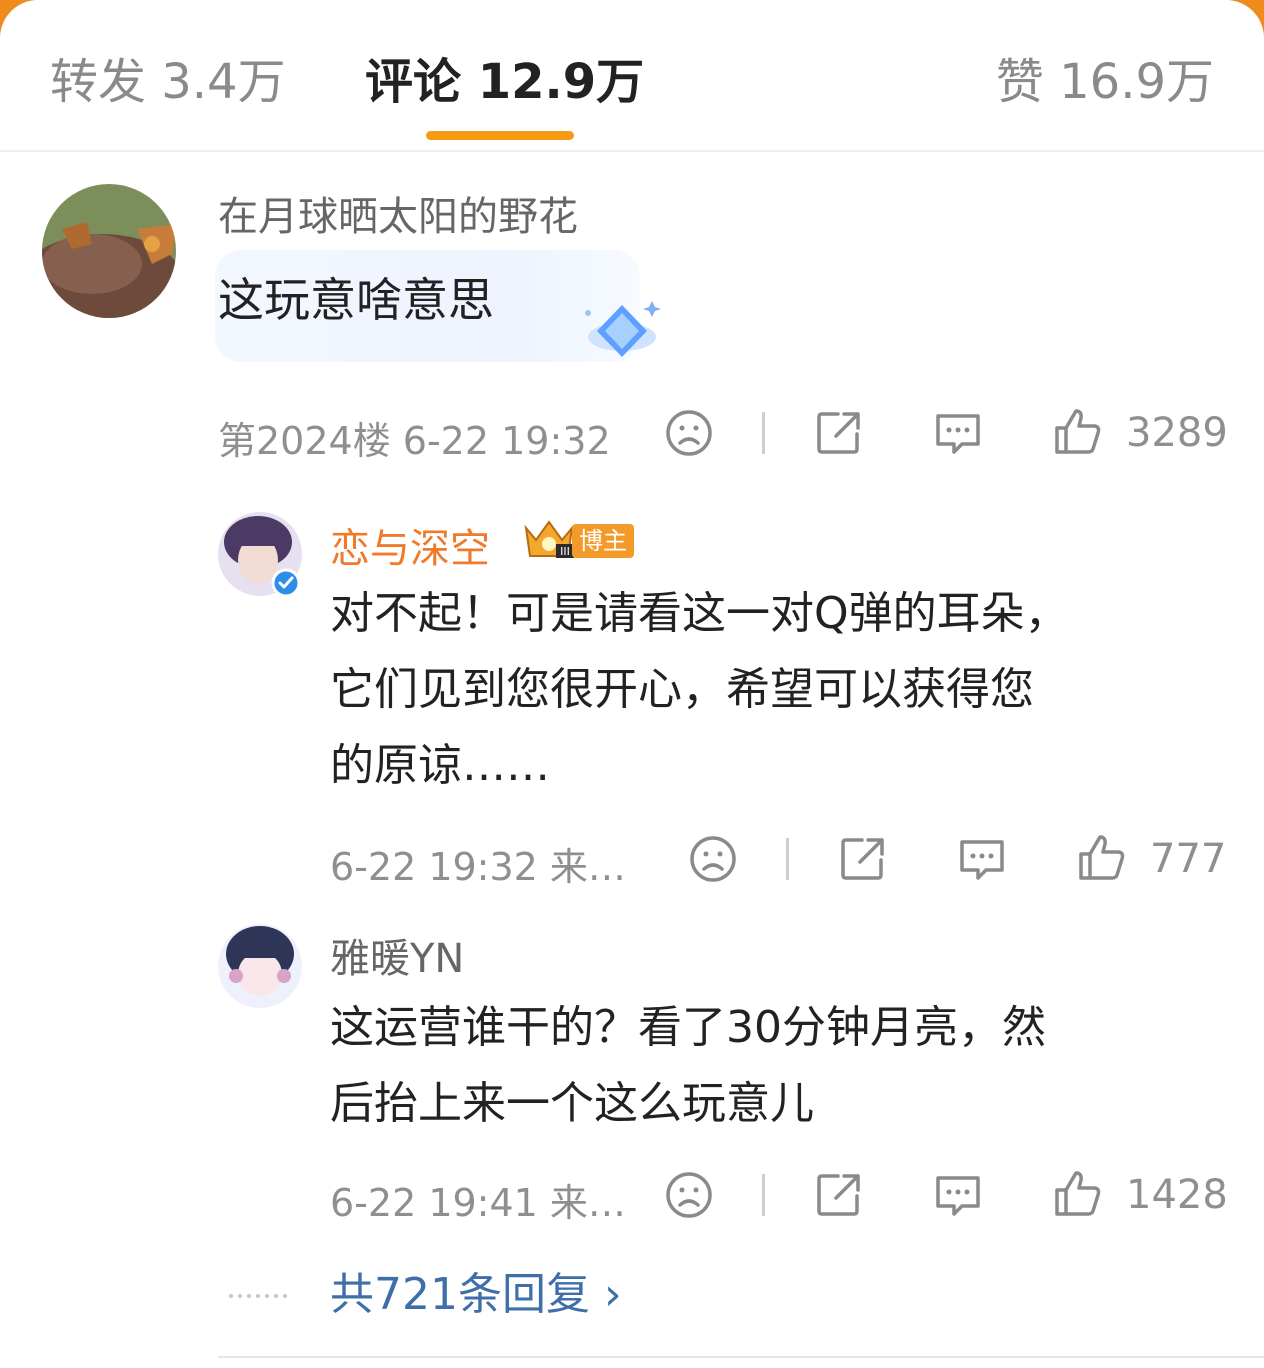  I want to click on active-tab-indicator, so click(500, 135).